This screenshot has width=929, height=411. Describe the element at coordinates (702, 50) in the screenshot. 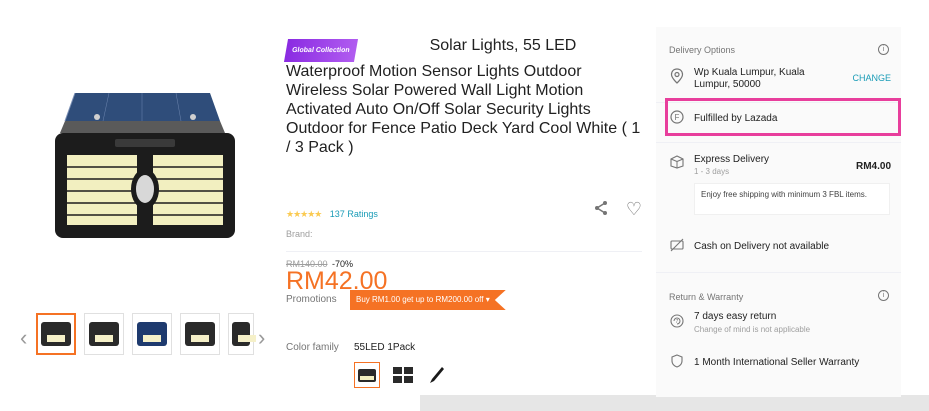

I see `delivery-options-title: Delivery Options` at that location.